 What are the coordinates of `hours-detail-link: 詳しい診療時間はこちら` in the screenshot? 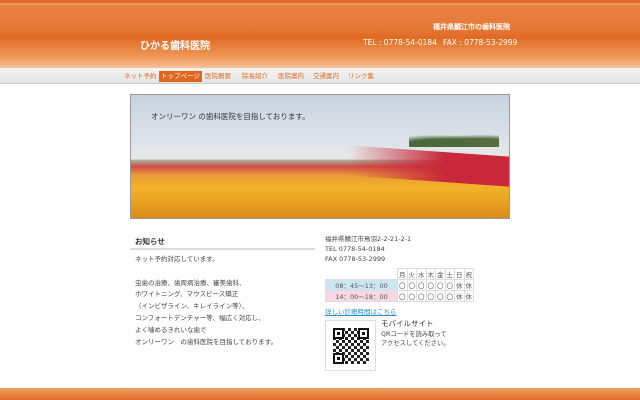 It's located at (361, 311).